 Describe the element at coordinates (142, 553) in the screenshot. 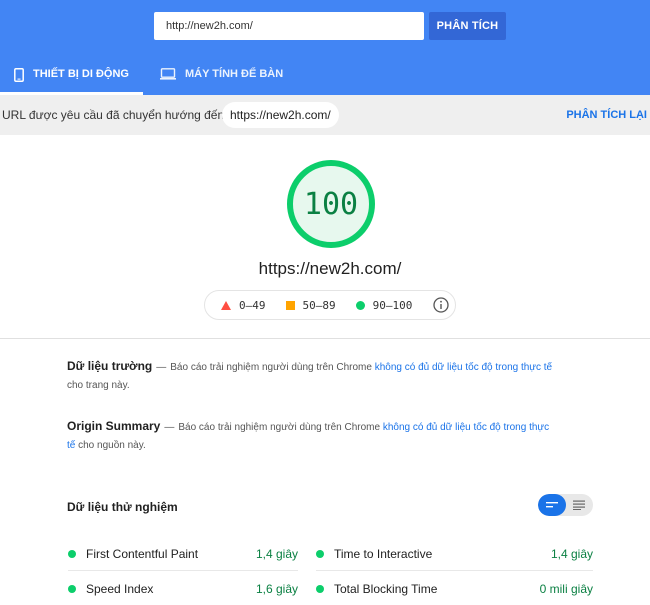

I see `metric-name: First Contentful Paint` at that location.